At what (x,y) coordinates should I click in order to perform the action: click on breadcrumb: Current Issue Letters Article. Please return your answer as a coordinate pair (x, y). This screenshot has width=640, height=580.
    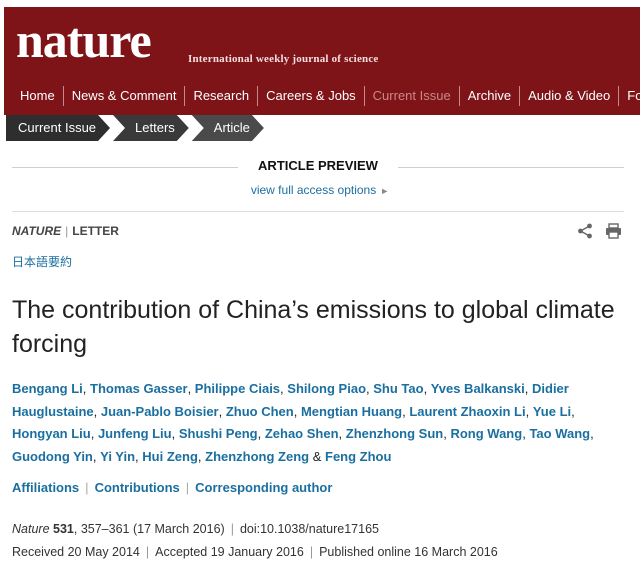
    Looking at the image, I should click on (136, 128).